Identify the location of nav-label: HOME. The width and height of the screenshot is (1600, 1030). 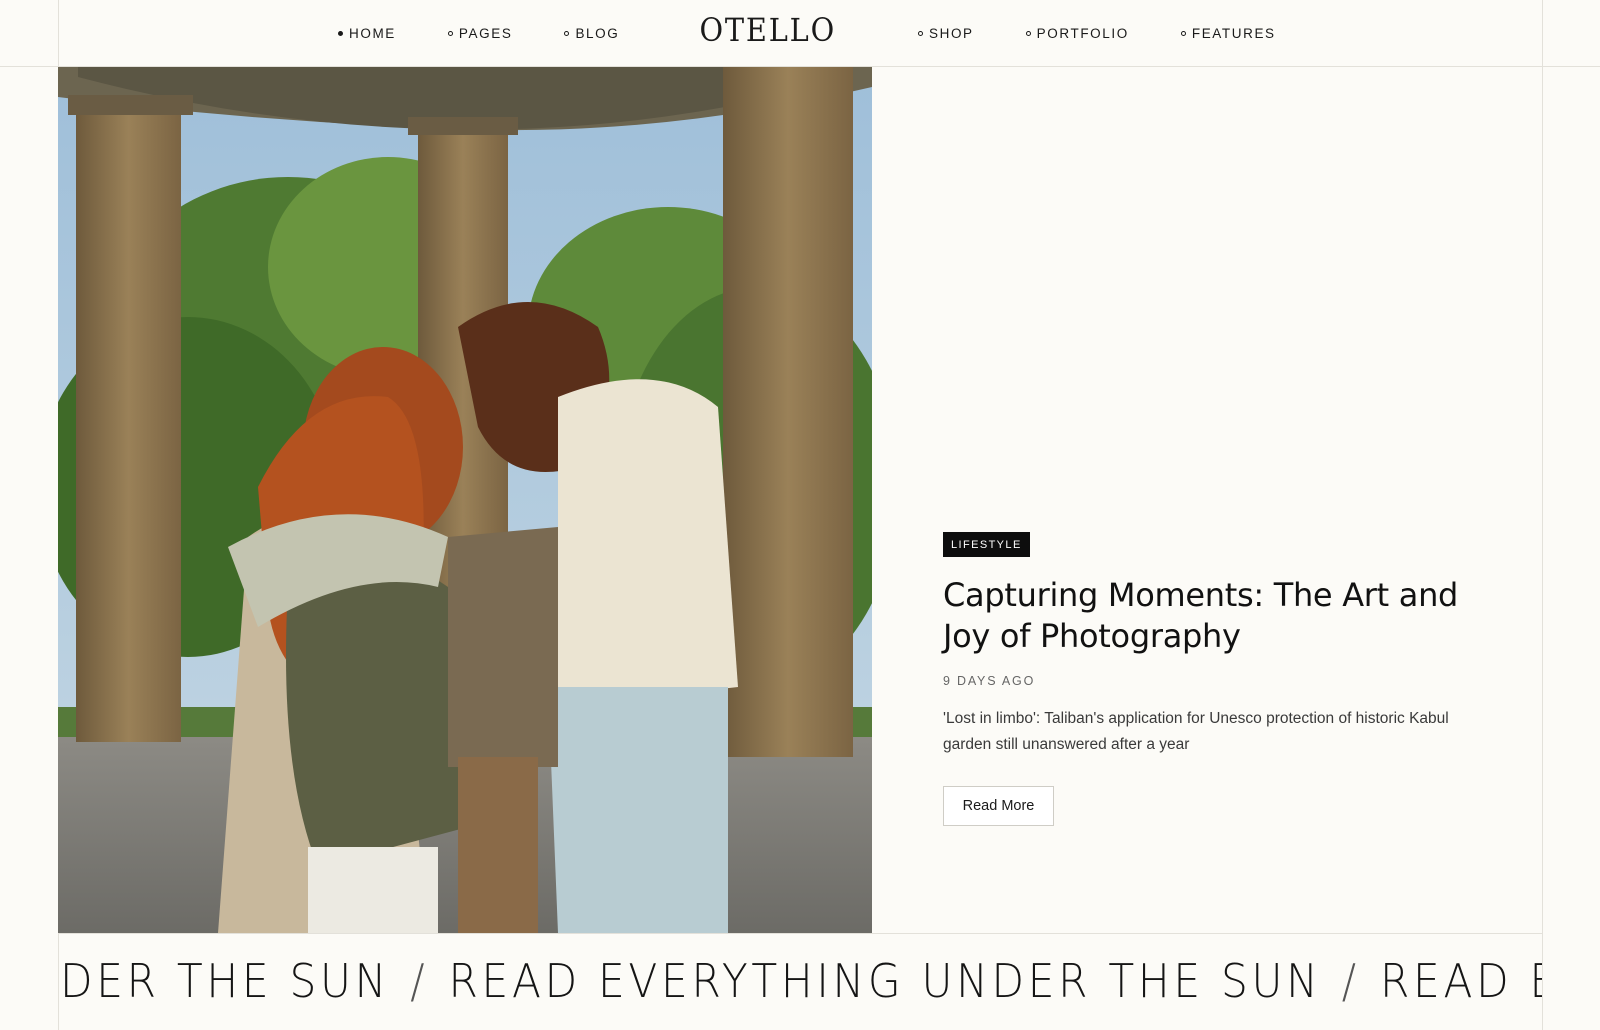
(372, 33).